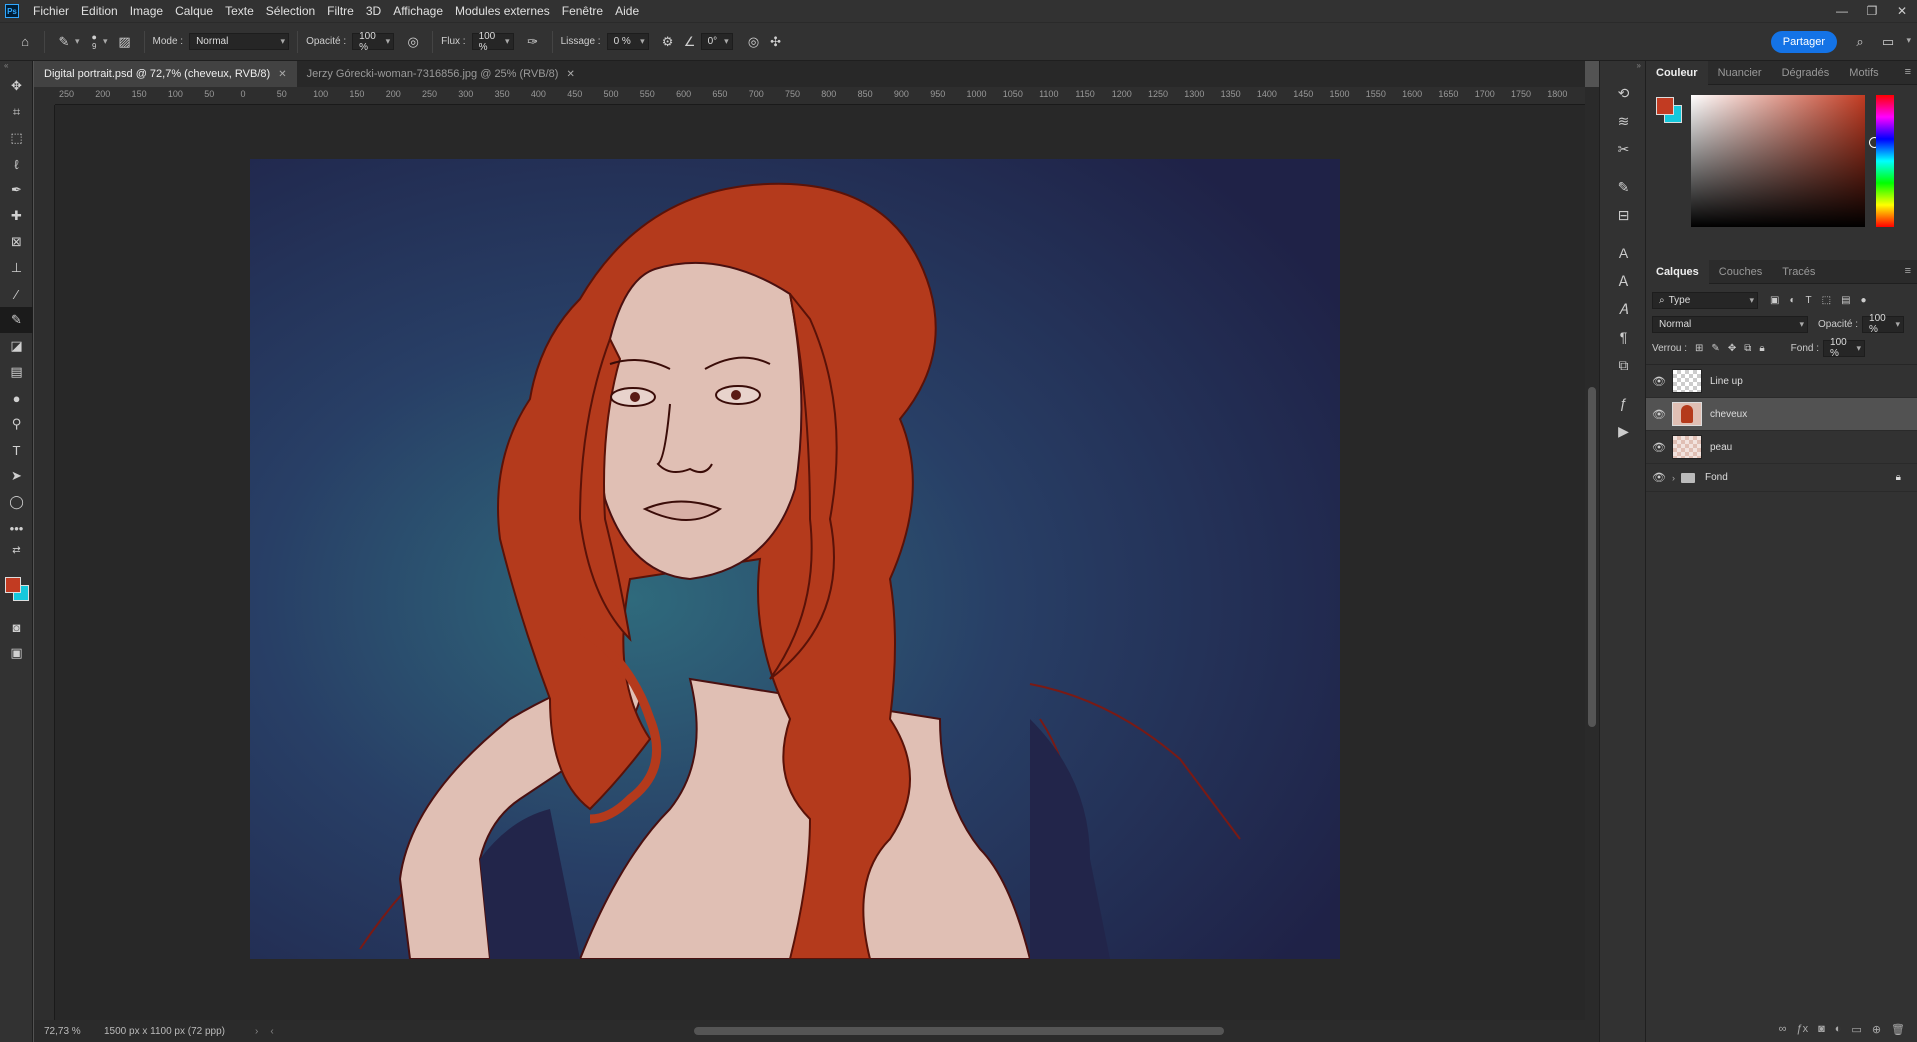 This screenshot has width=1917, height=1042. I want to click on menu-selection: Sélection, so click(290, 11).